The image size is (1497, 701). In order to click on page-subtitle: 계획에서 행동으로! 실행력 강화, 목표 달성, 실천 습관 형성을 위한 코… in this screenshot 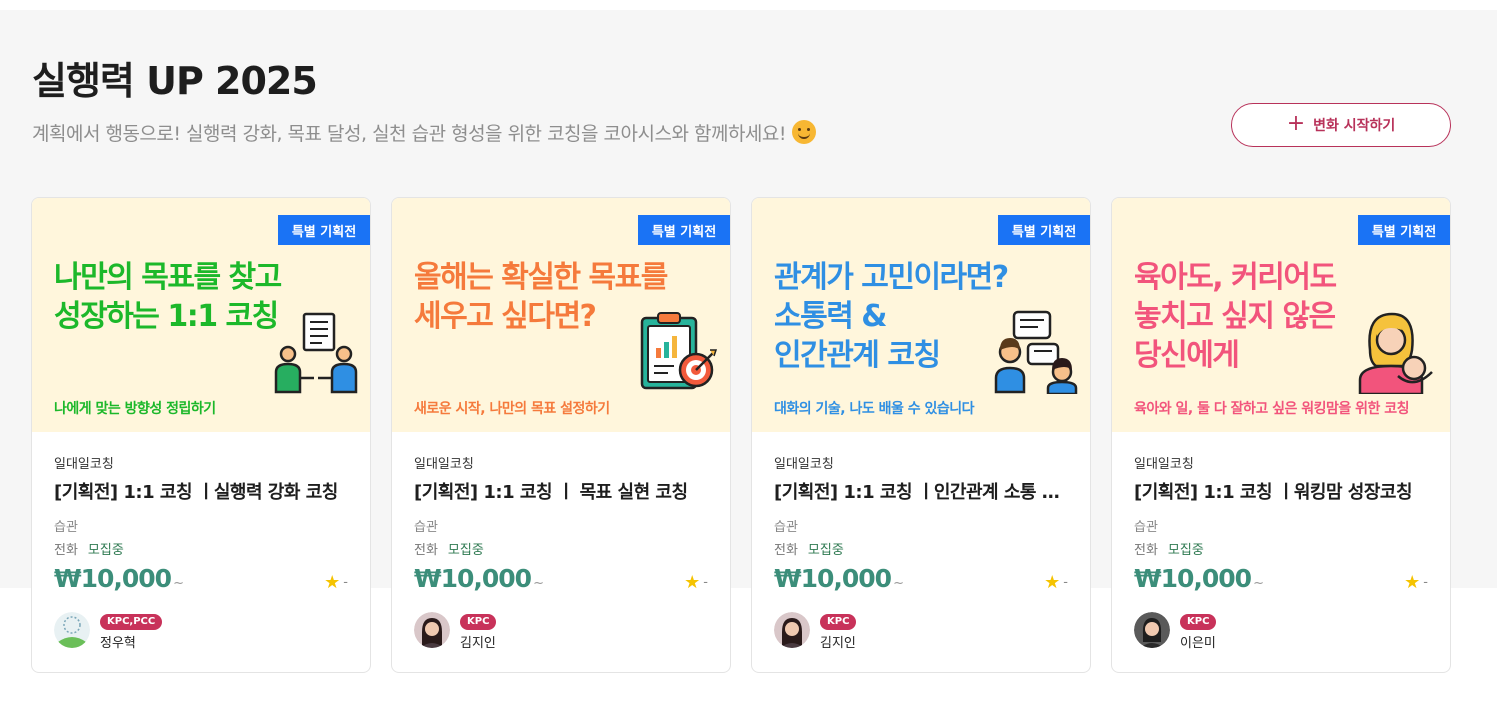, I will do `click(424, 132)`.